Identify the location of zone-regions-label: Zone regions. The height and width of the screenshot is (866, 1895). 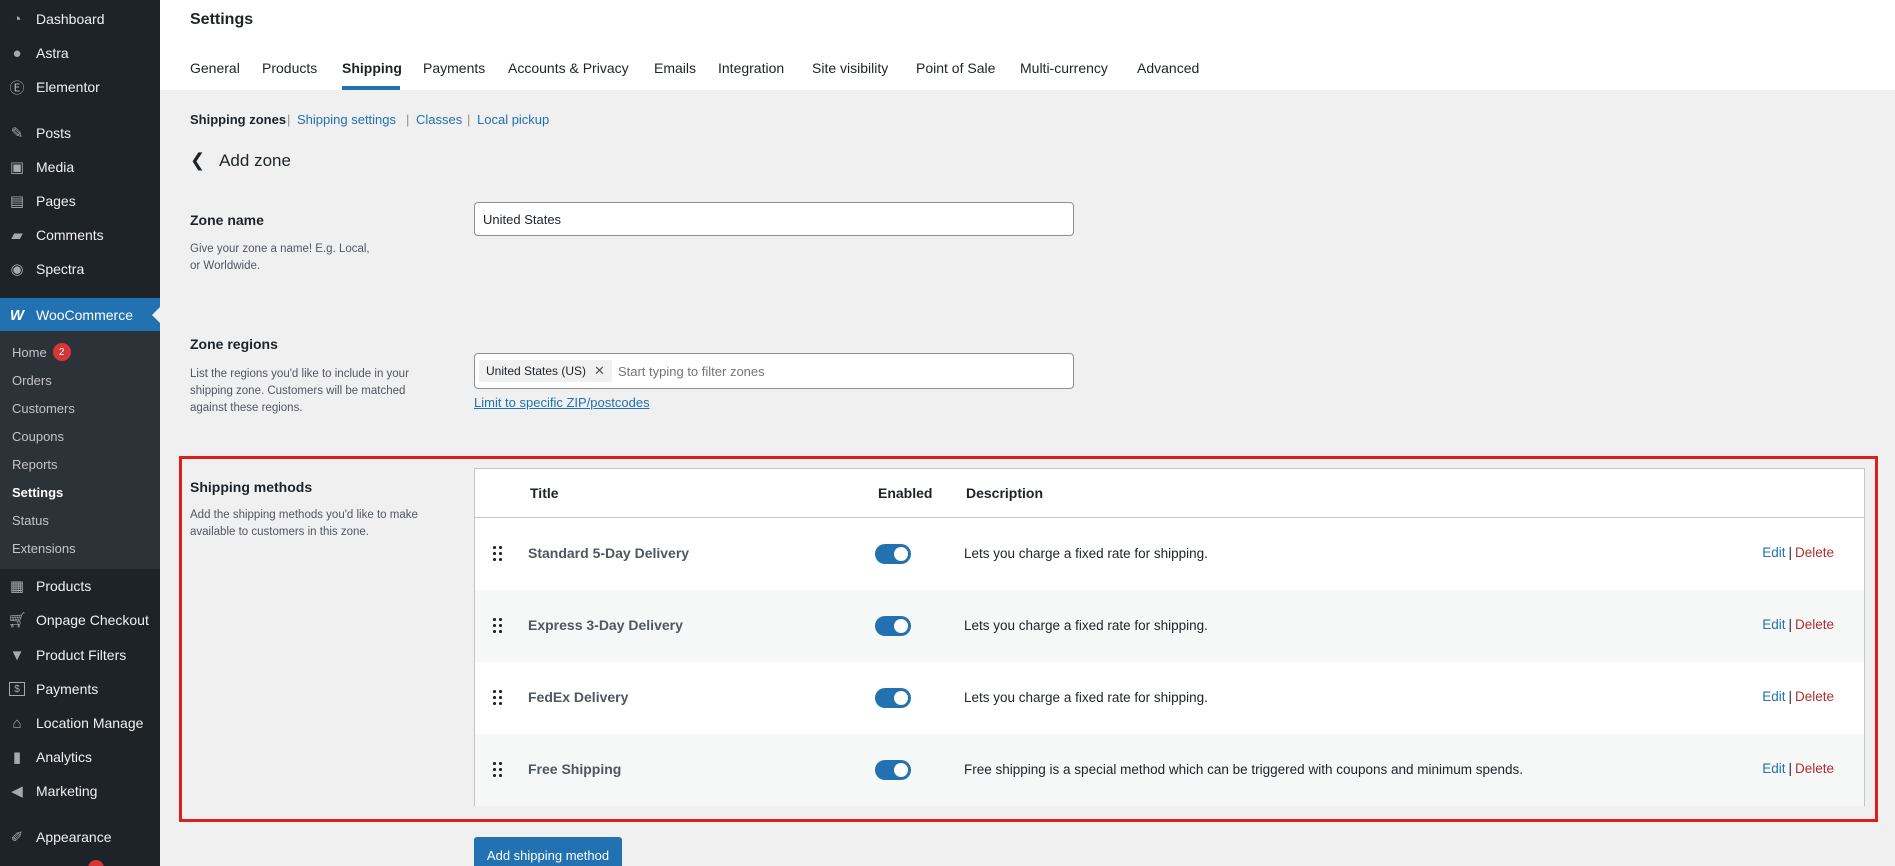
(234, 344).